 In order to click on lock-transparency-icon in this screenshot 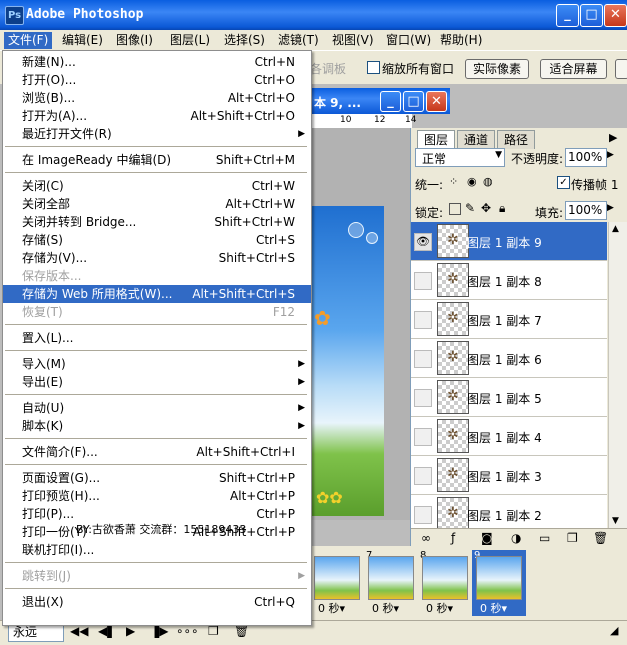, I will do `click(455, 209)`.